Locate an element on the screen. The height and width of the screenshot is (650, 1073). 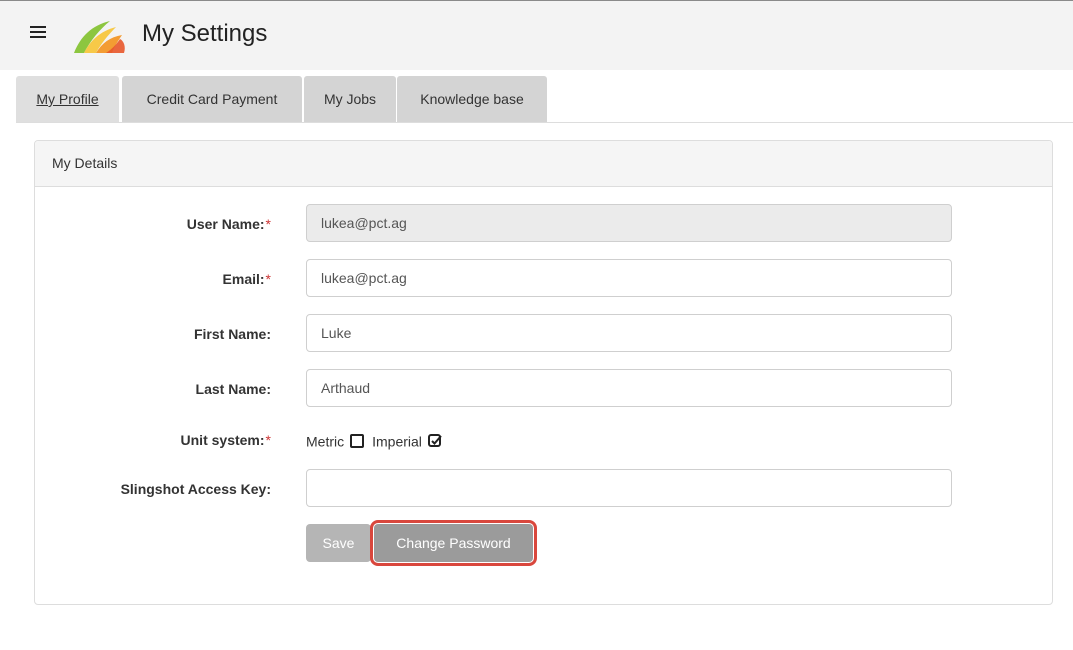
app-logo is located at coordinates (99, 37).